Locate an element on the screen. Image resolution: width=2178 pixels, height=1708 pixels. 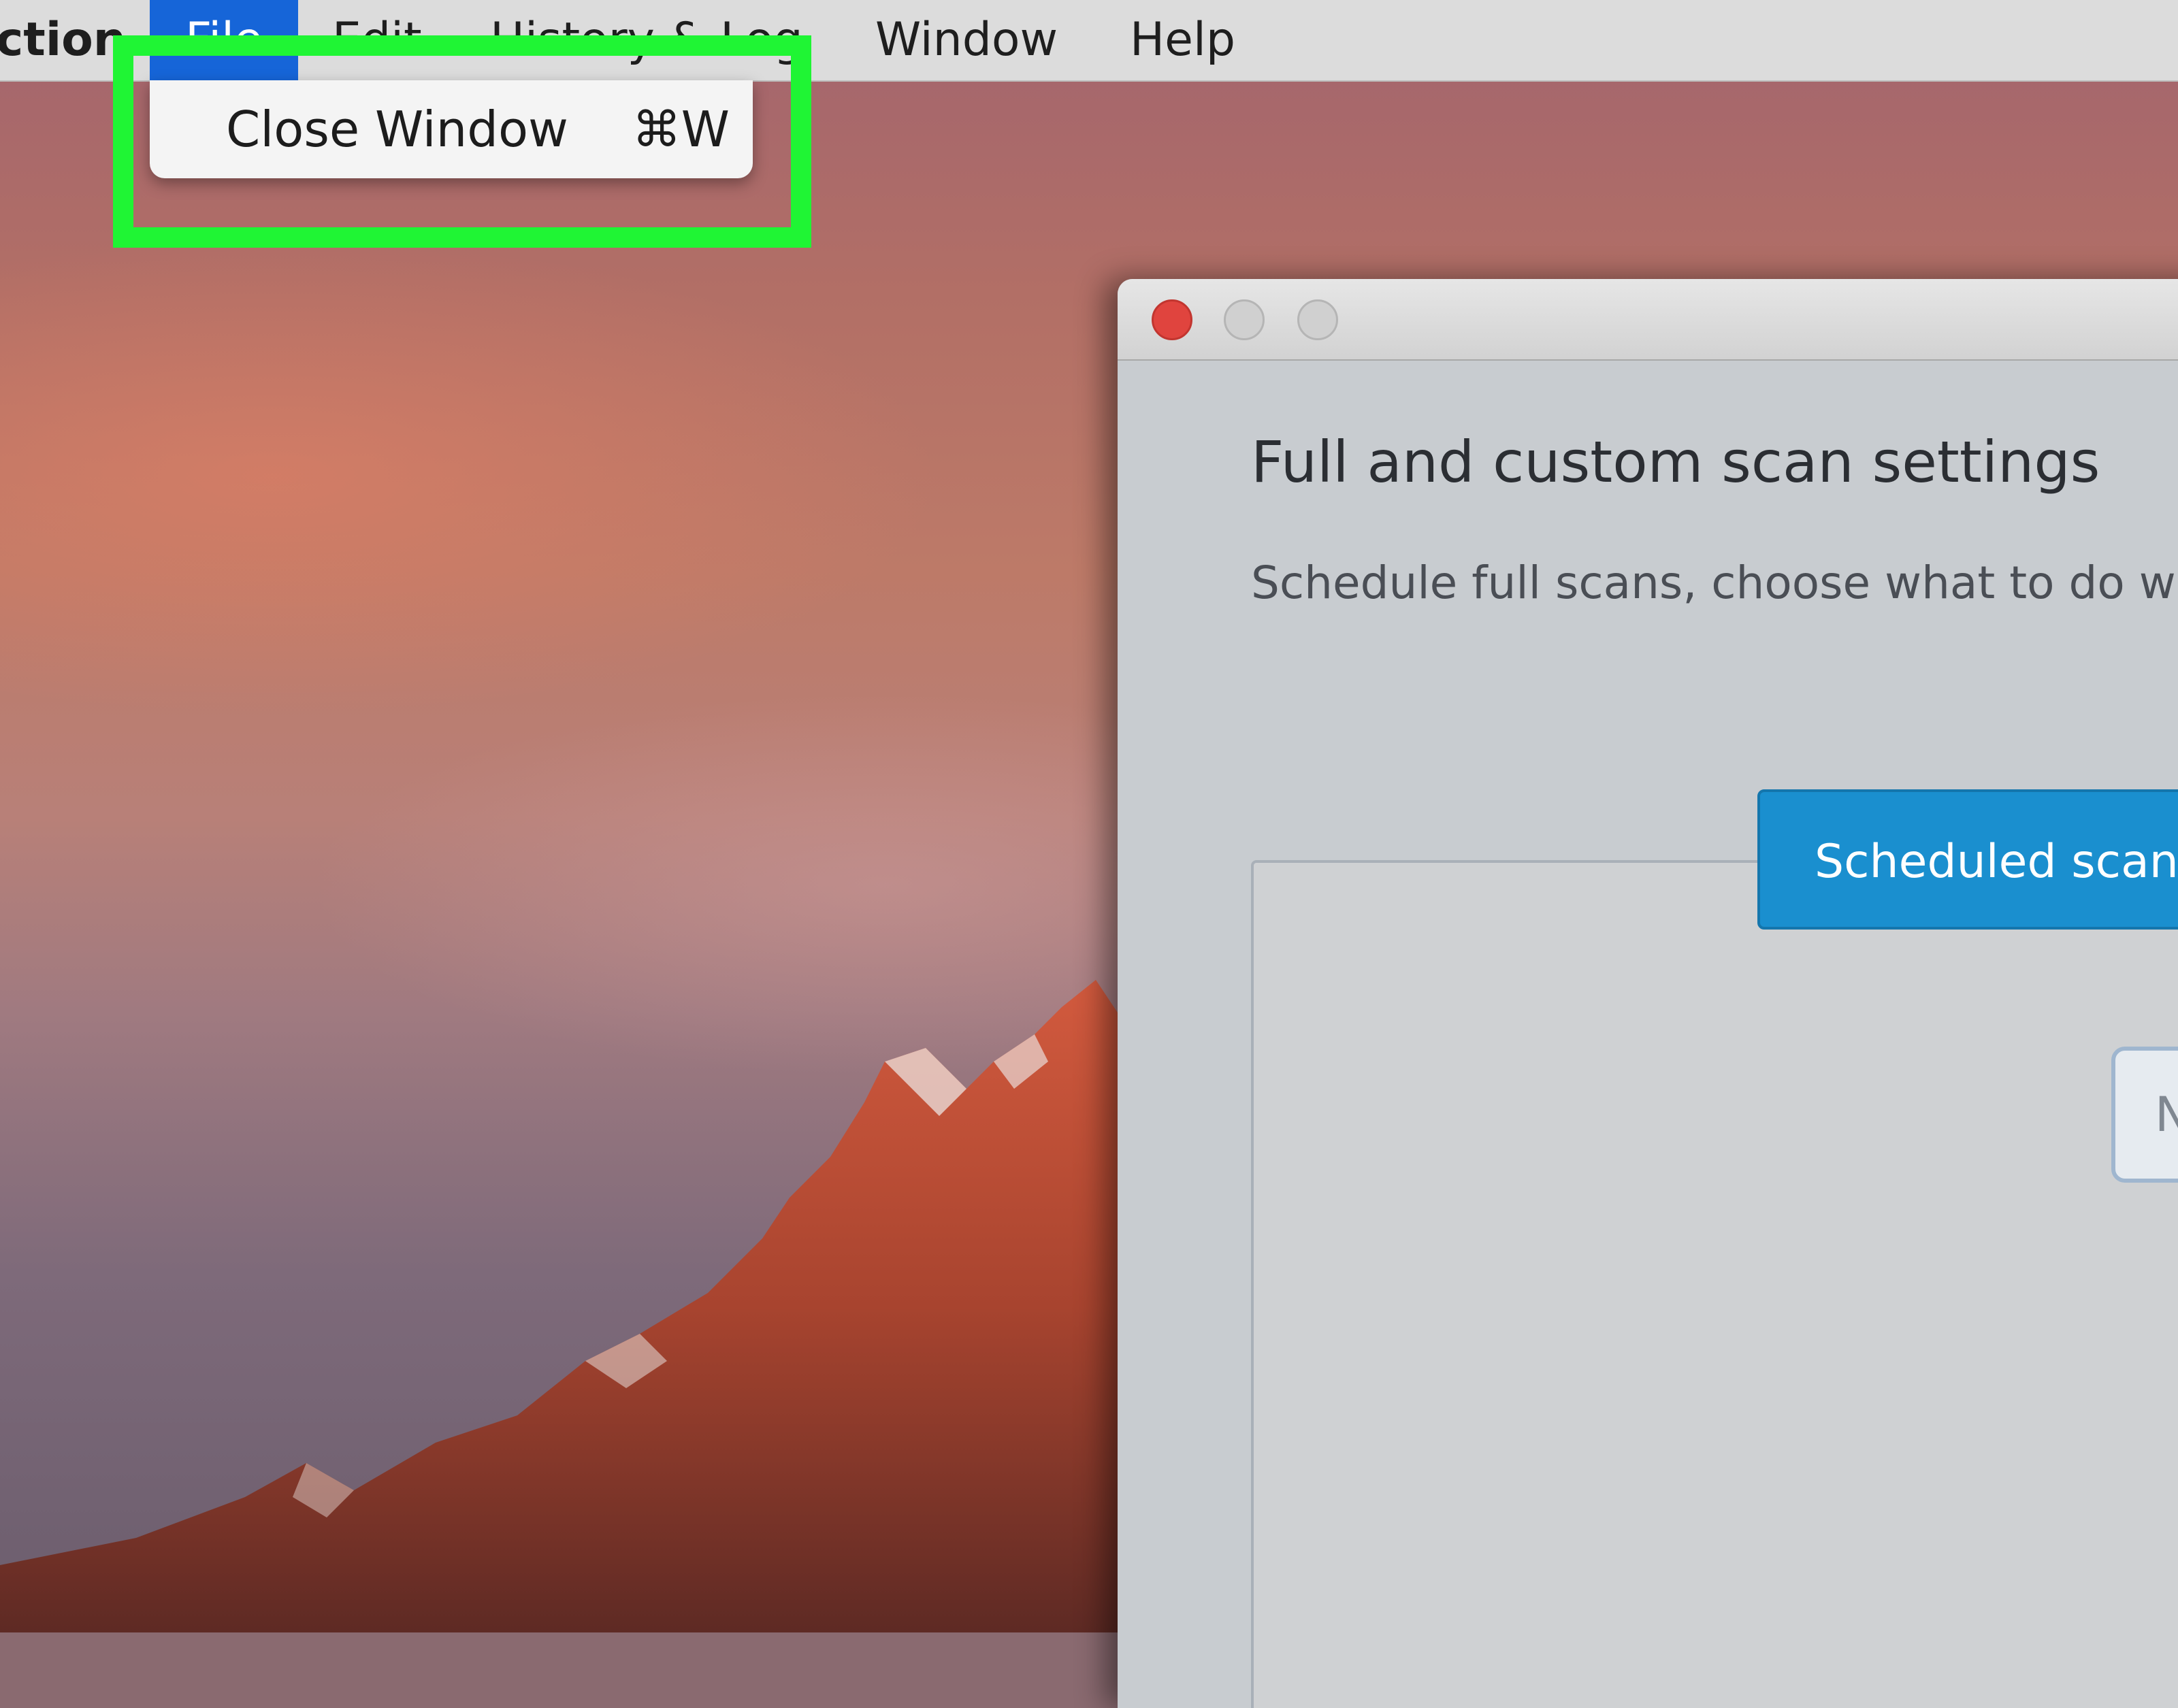
close-window-icon is located at coordinates (1172, 319).